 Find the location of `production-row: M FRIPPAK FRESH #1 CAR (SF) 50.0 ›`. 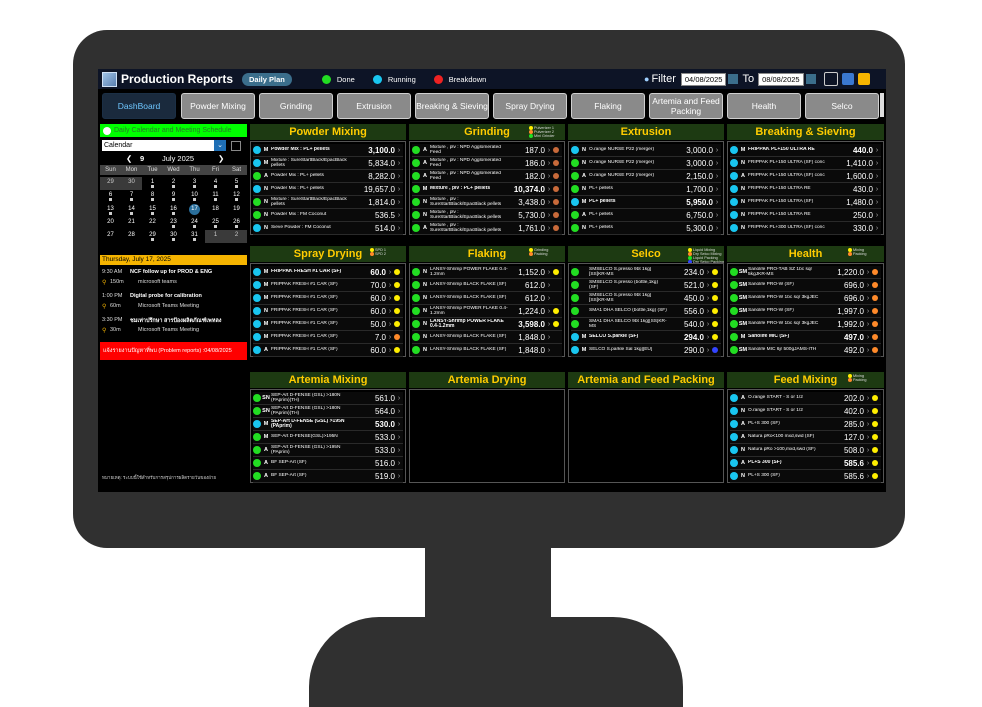

production-row: M FRIPPAK FRESH #1 CAR (SF) 50.0 › is located at coordinates (328, 324).